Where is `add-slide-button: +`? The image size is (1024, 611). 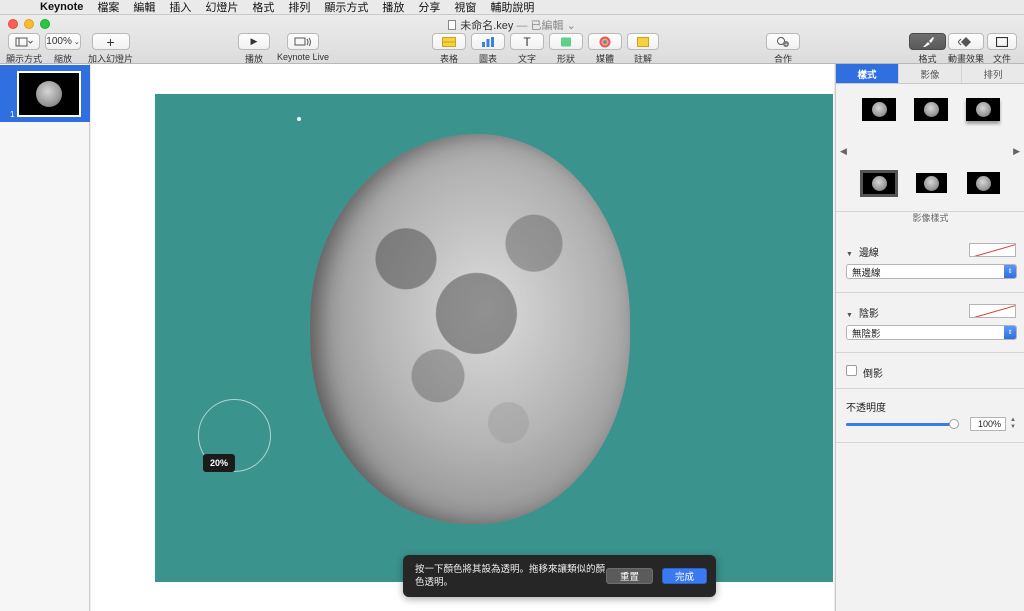
add-slide-button: + is located at coordinates (110, 41).